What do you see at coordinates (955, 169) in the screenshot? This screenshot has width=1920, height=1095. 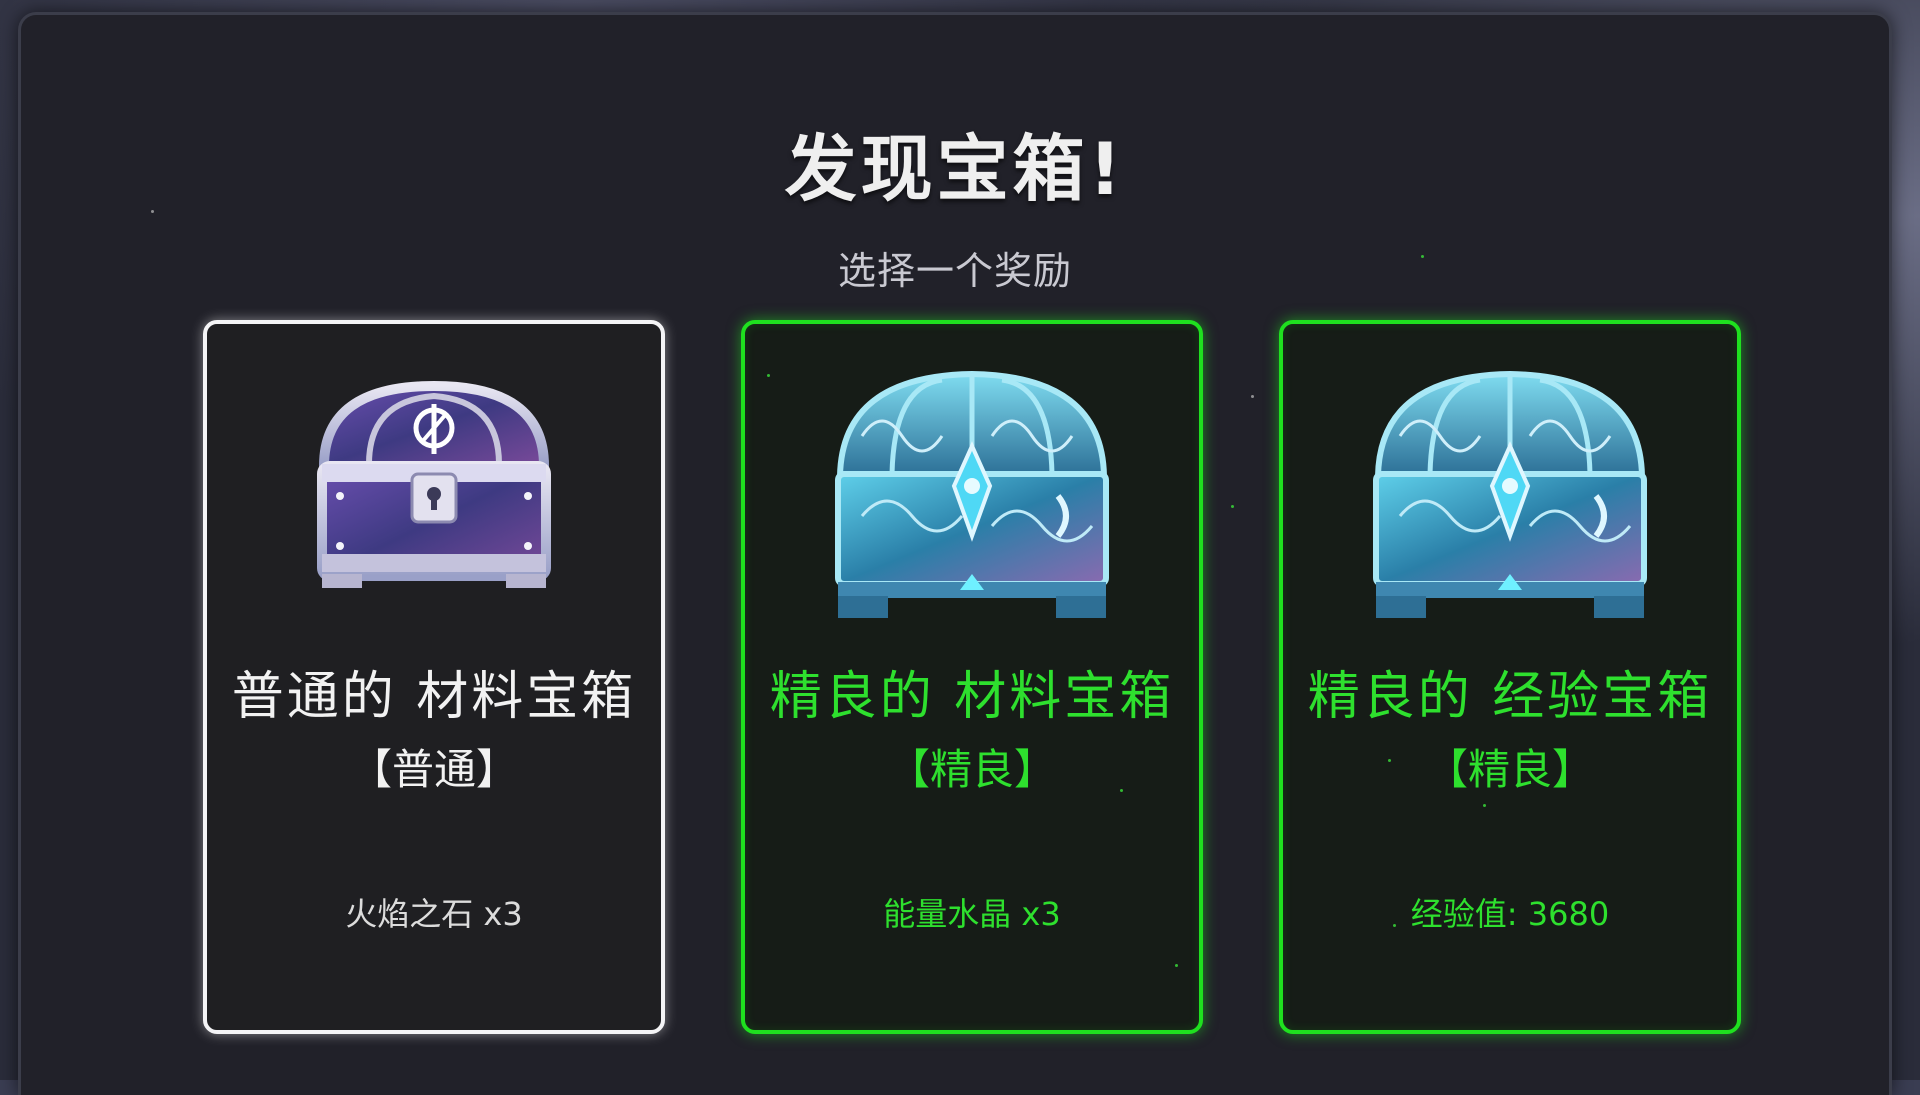 I see `dialog-title: 发现宝箱!` at bounding box center [955, 169].